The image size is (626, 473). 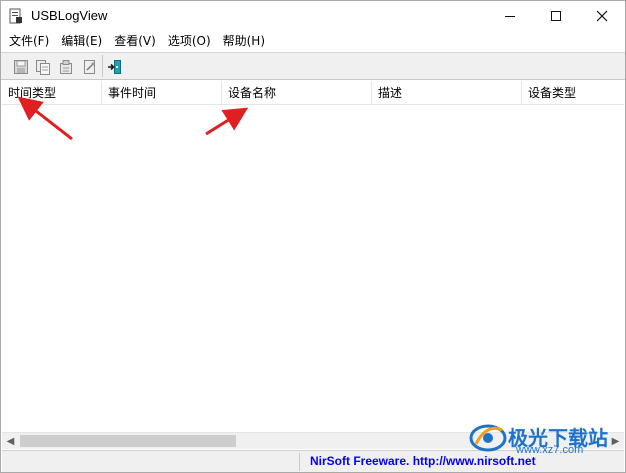 I want to click on refresh-icon, so click(x=89, y=67).